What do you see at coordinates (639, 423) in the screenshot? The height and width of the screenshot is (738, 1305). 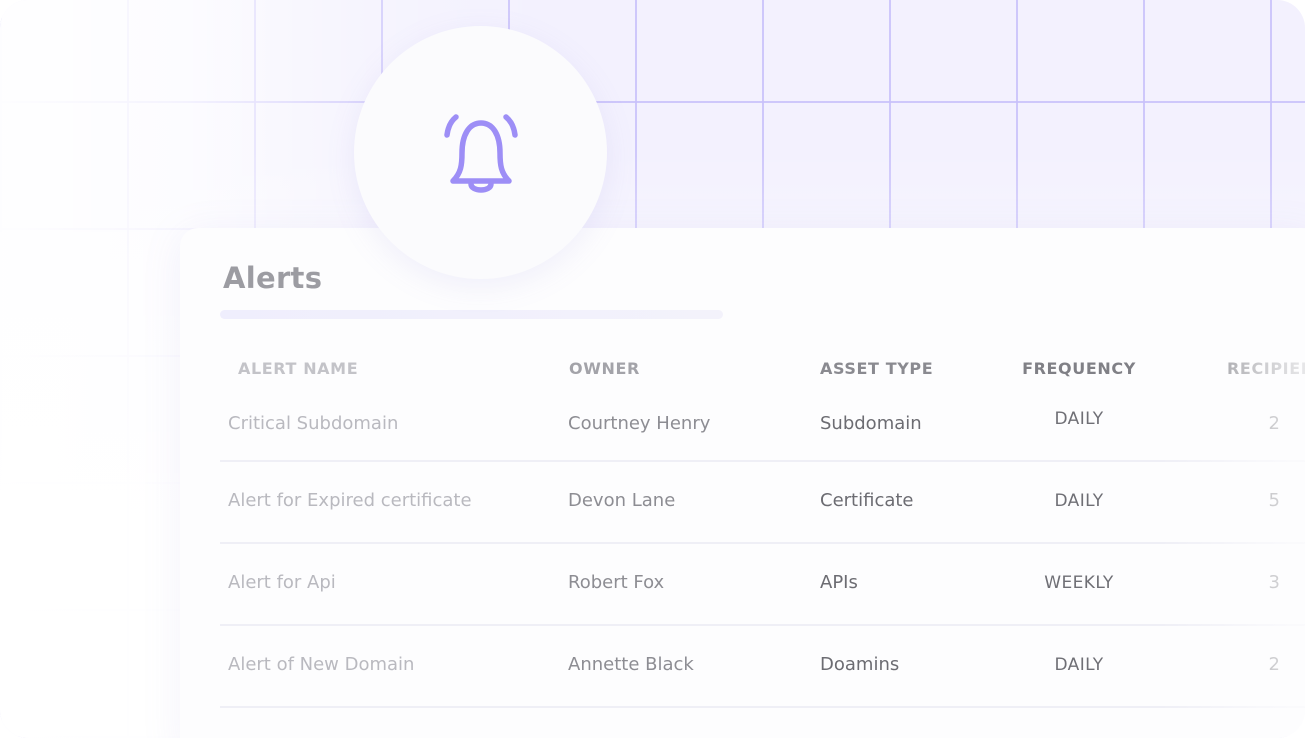 I see `alert-owner: Courtney Henry` at bounding box center [639, 423].